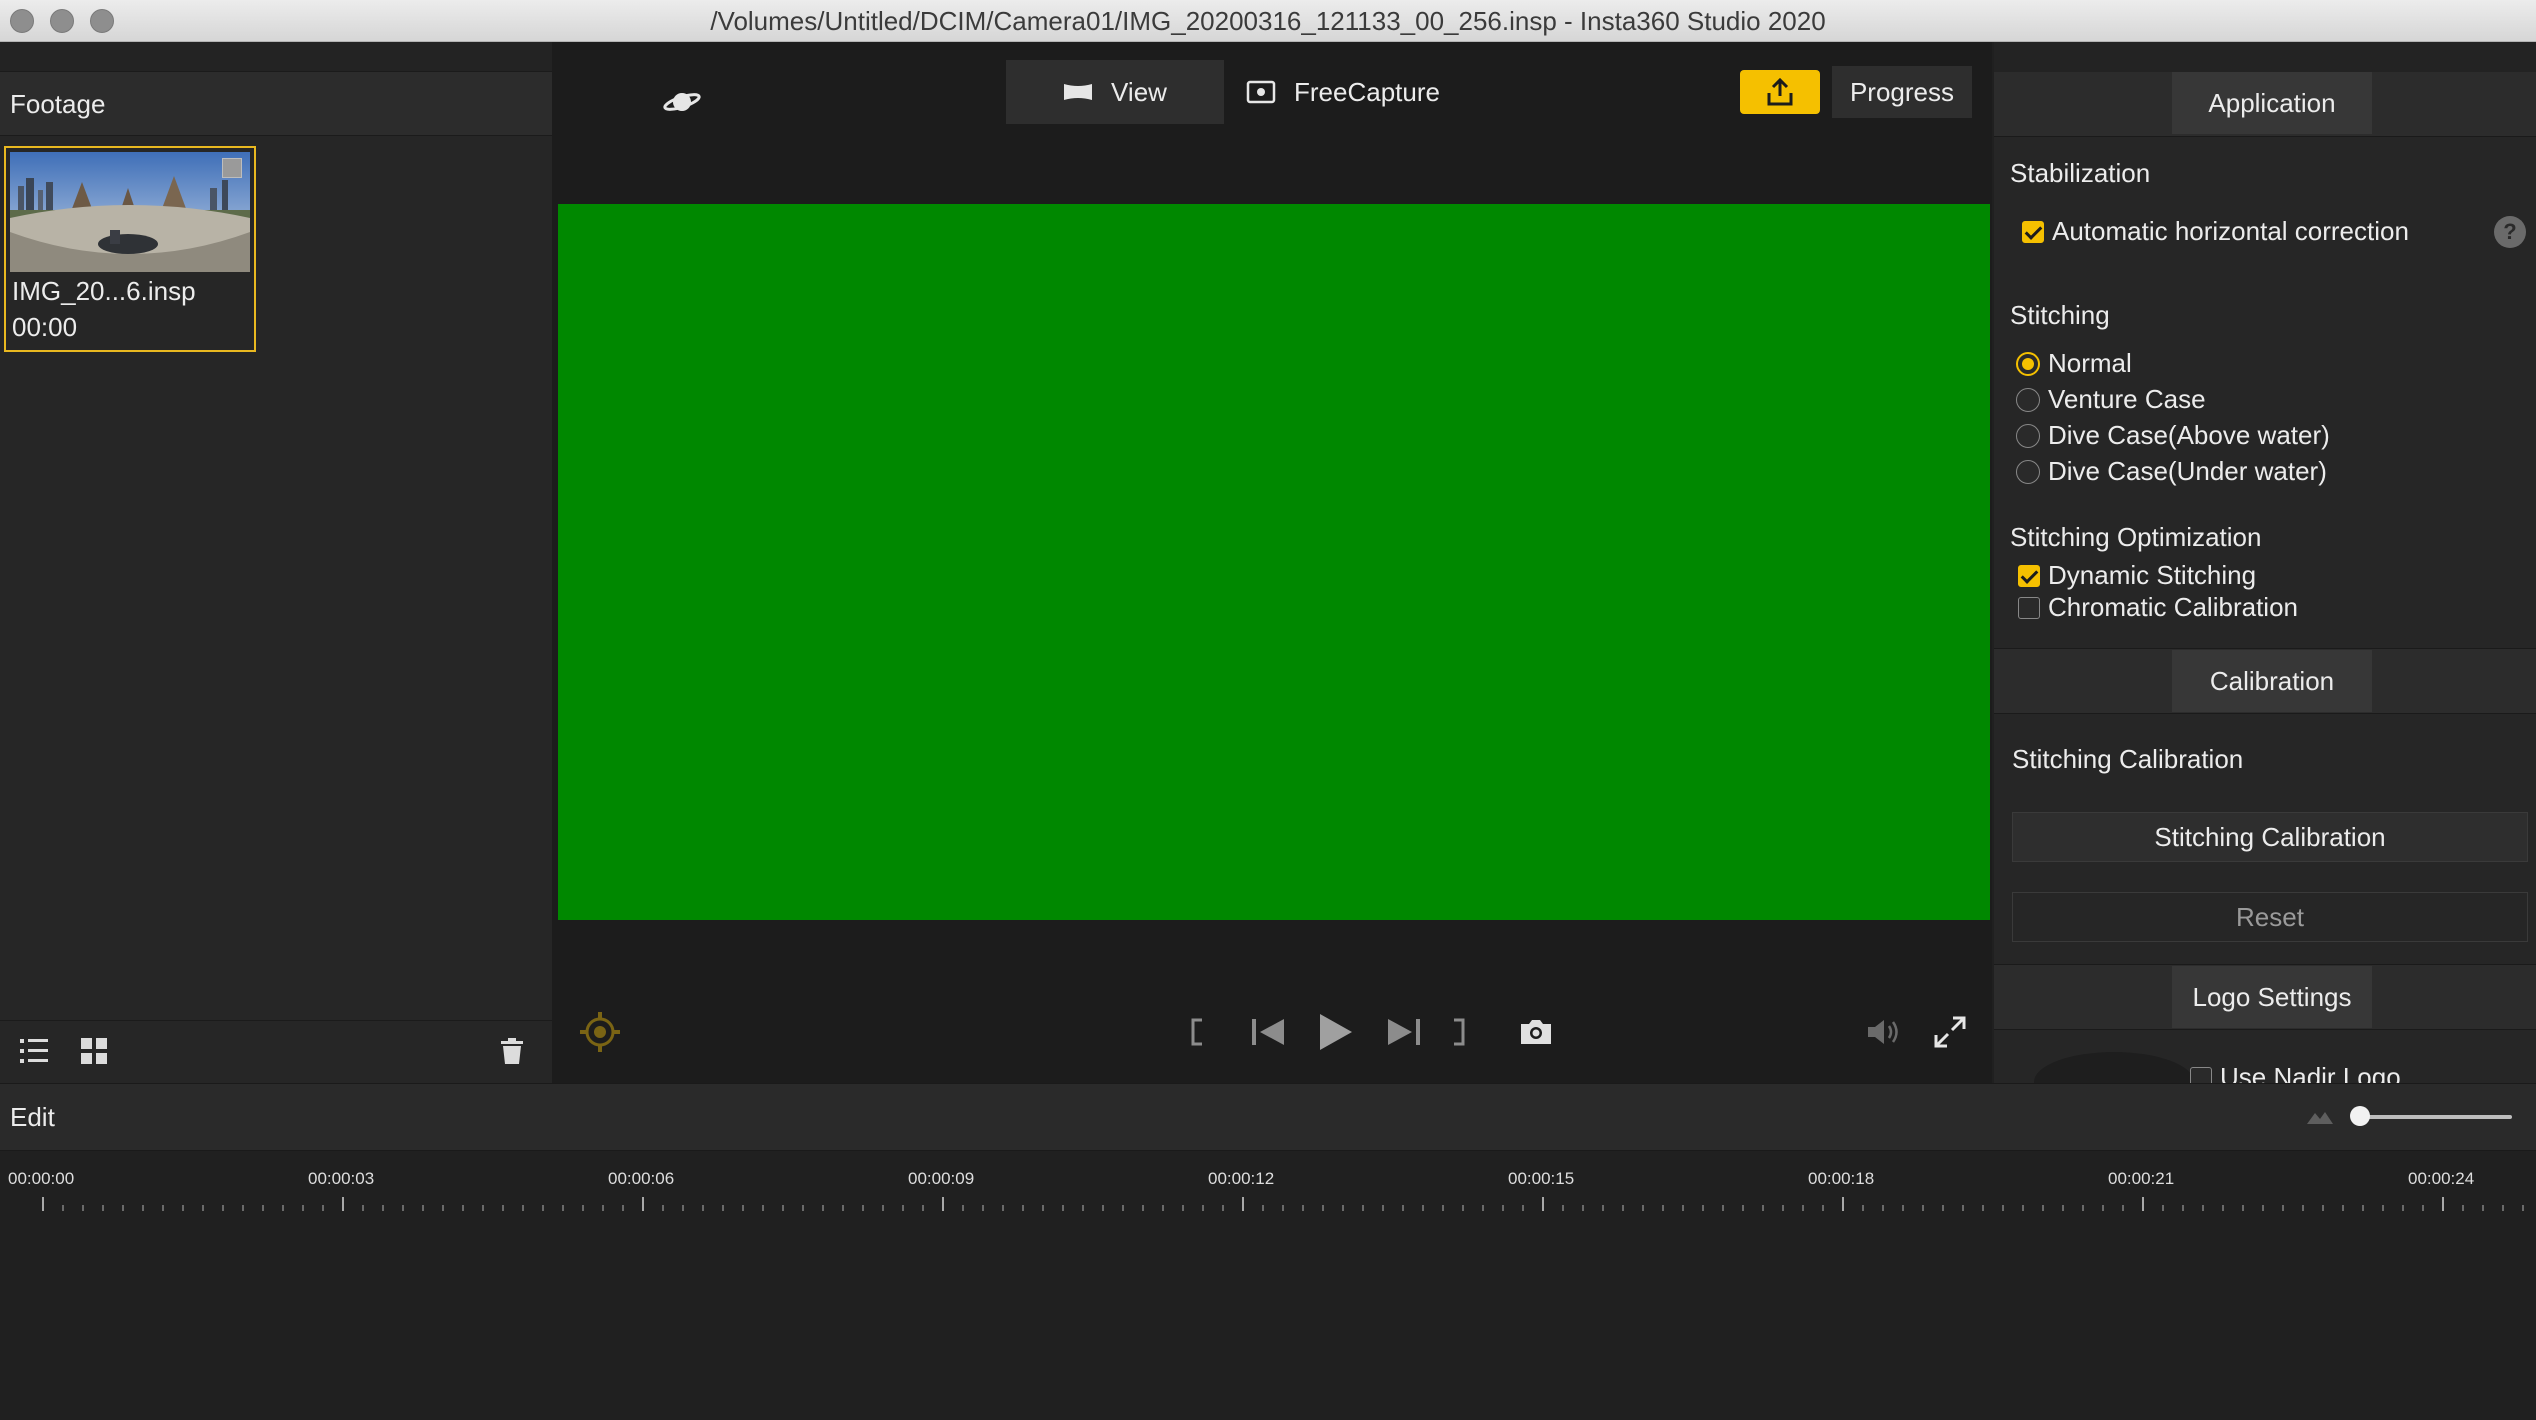 The height and width of the screenshot is (1420, 2536). I want to click on tab-application: Application, so click(2272, 103).